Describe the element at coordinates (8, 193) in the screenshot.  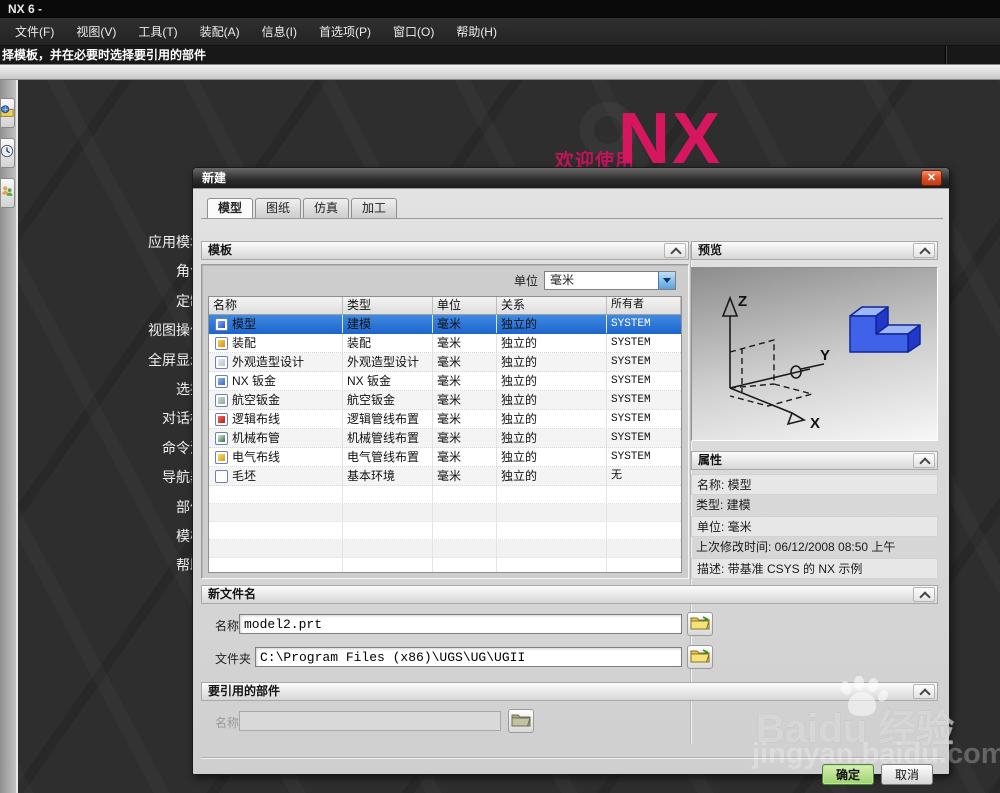
I see `roles-icon` at that location.